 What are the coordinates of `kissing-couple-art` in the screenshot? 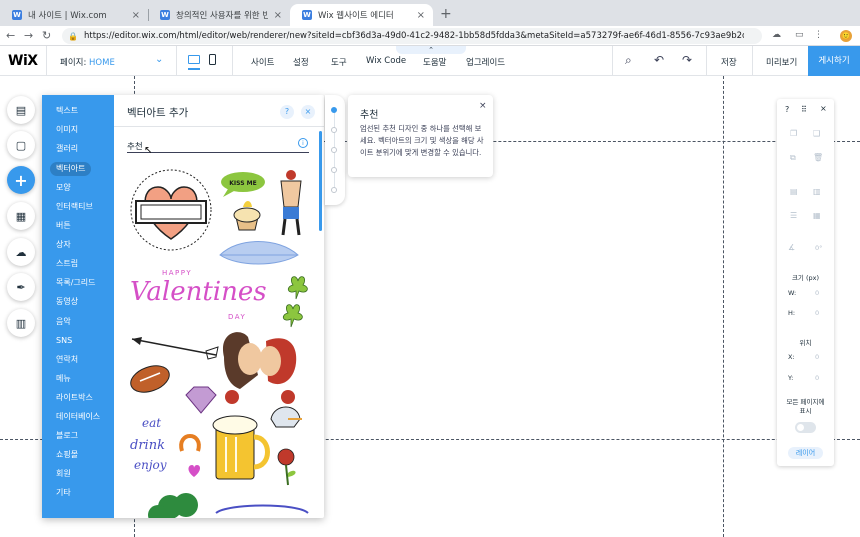 It's located at (259, 368).